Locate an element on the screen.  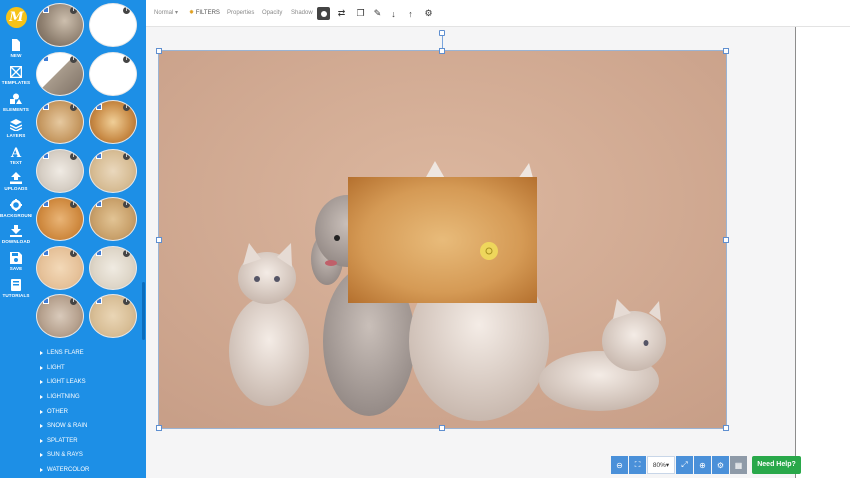
category-item: LIGHTNING is located at coordinates (89, 397).